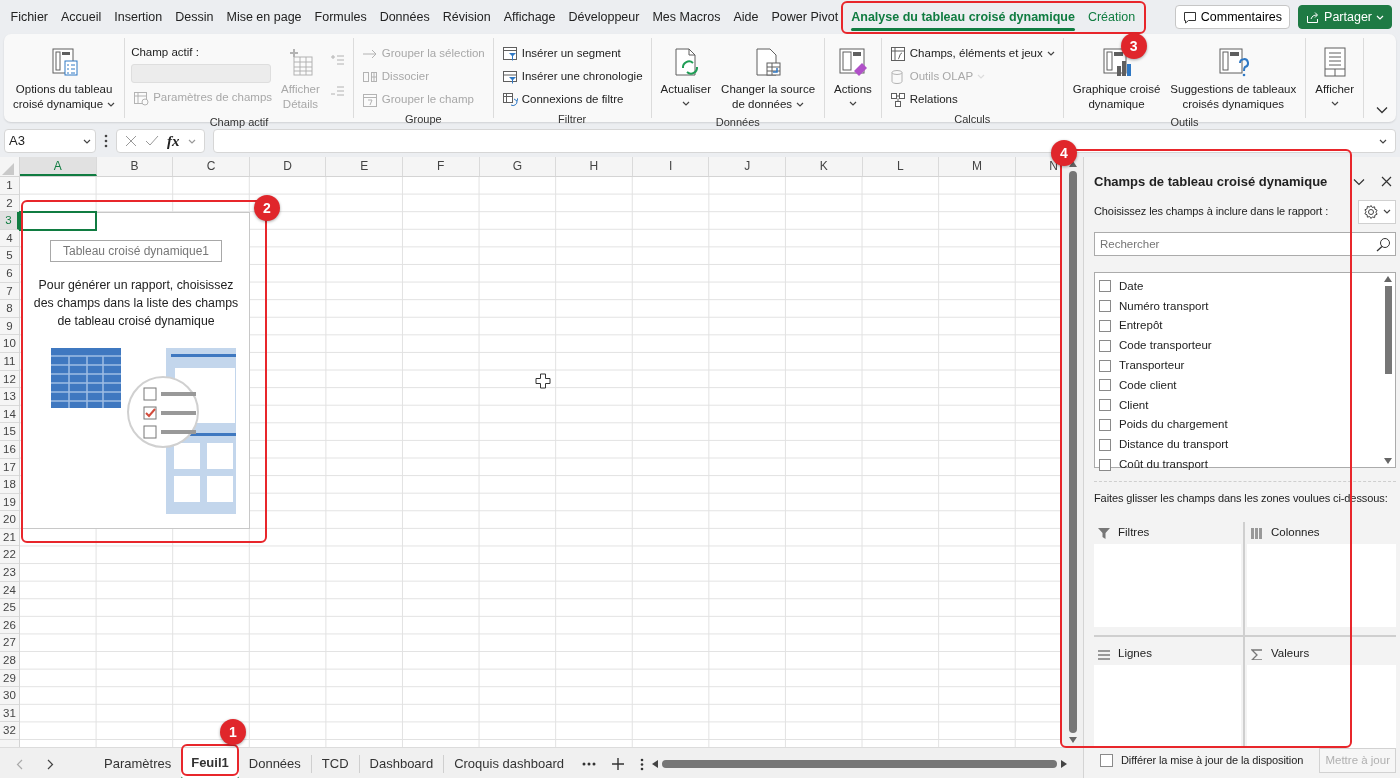 The width and height of the screenshot is (1400, 778). What do you see at coordinates (1238, 444) in the screenshot?
I see `field-list-item: Distance du transport` at bounding box center [1238, 444].